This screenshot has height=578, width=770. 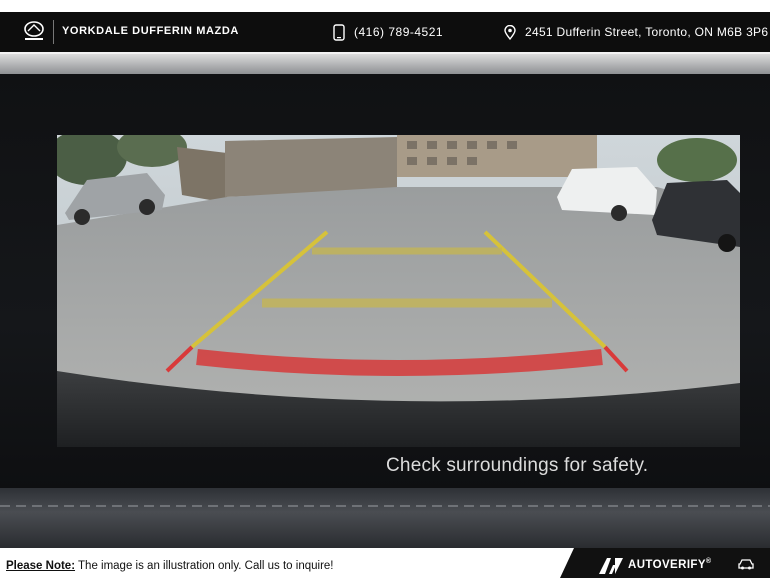 What do you see at coordinates (398, 32) in the screenshot?
I see `phone-number-link: (416) 789-4521` at bounding box center [398, 32].